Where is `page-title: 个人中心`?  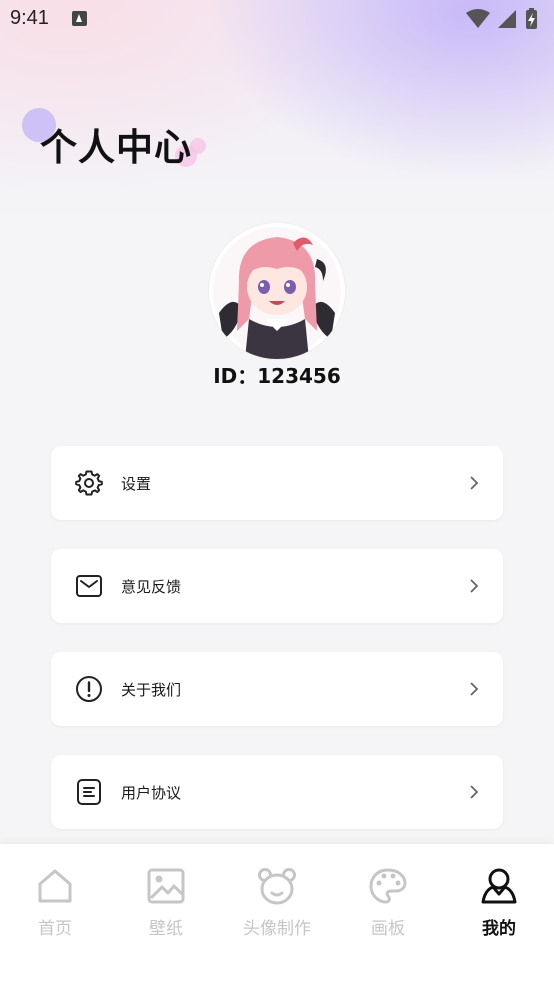
page-title: 个人中心 is located at coordinates (116, 147).